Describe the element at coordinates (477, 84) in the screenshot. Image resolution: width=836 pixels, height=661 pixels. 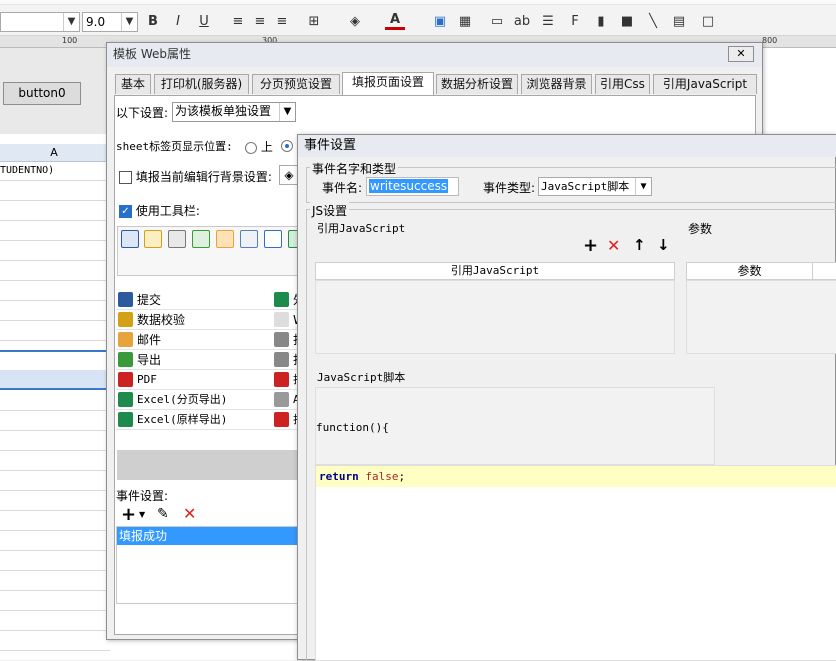
I see `tab-data-analysis: 数据分析设置` at that location.